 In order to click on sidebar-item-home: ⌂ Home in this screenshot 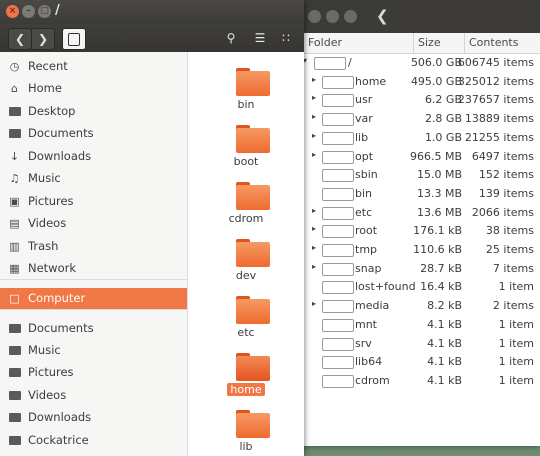, I will do `click(93, 89)`.